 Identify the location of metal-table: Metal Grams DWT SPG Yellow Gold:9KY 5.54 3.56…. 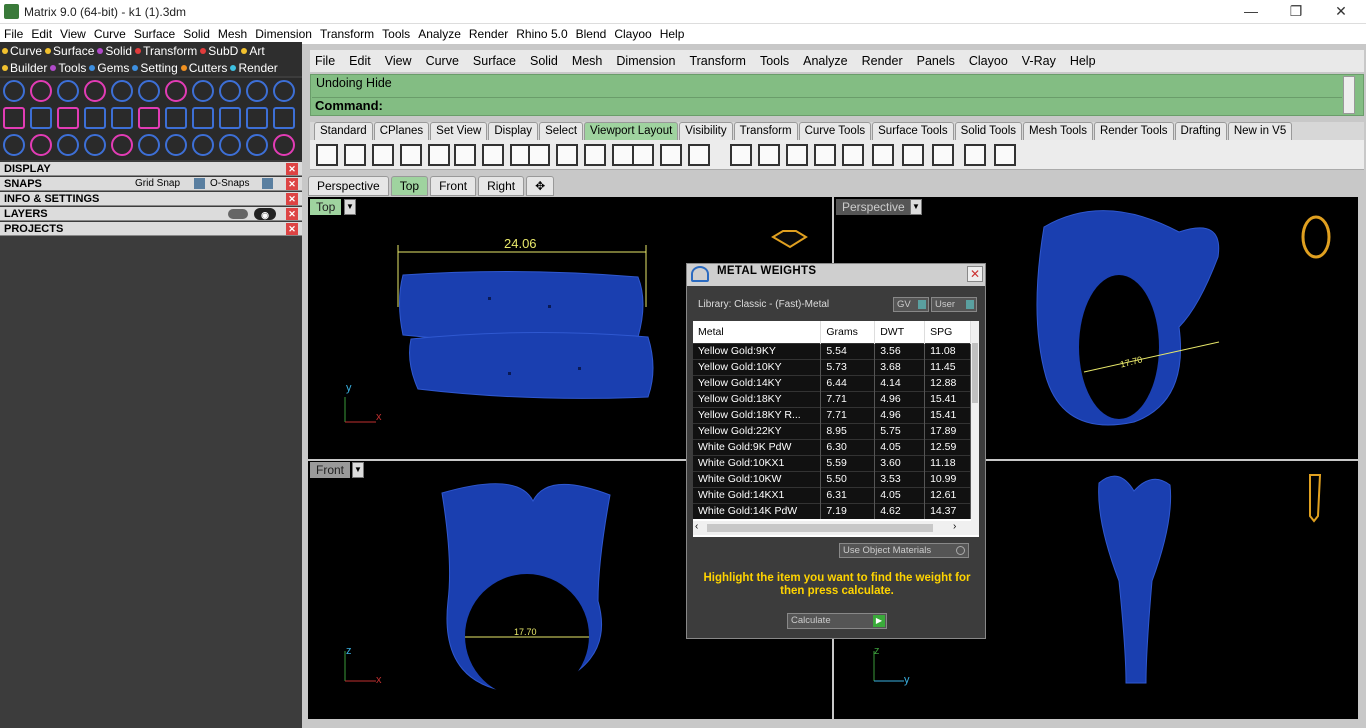
(836, 429).